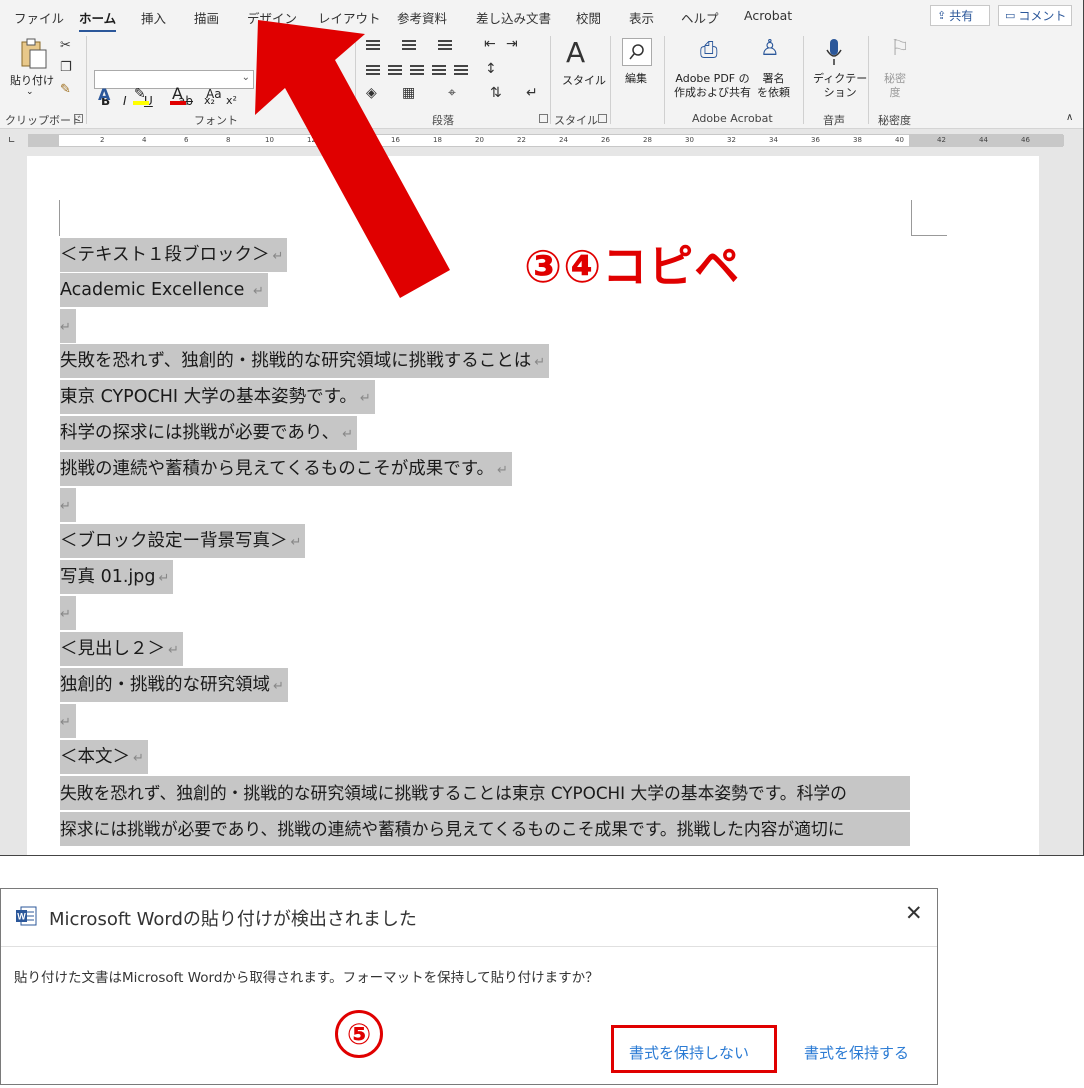  What do you see at coordinates (1035, 15) in the screenshot?
I see `comment-button: ▭ コメント` at bounding box center [1035, 15].